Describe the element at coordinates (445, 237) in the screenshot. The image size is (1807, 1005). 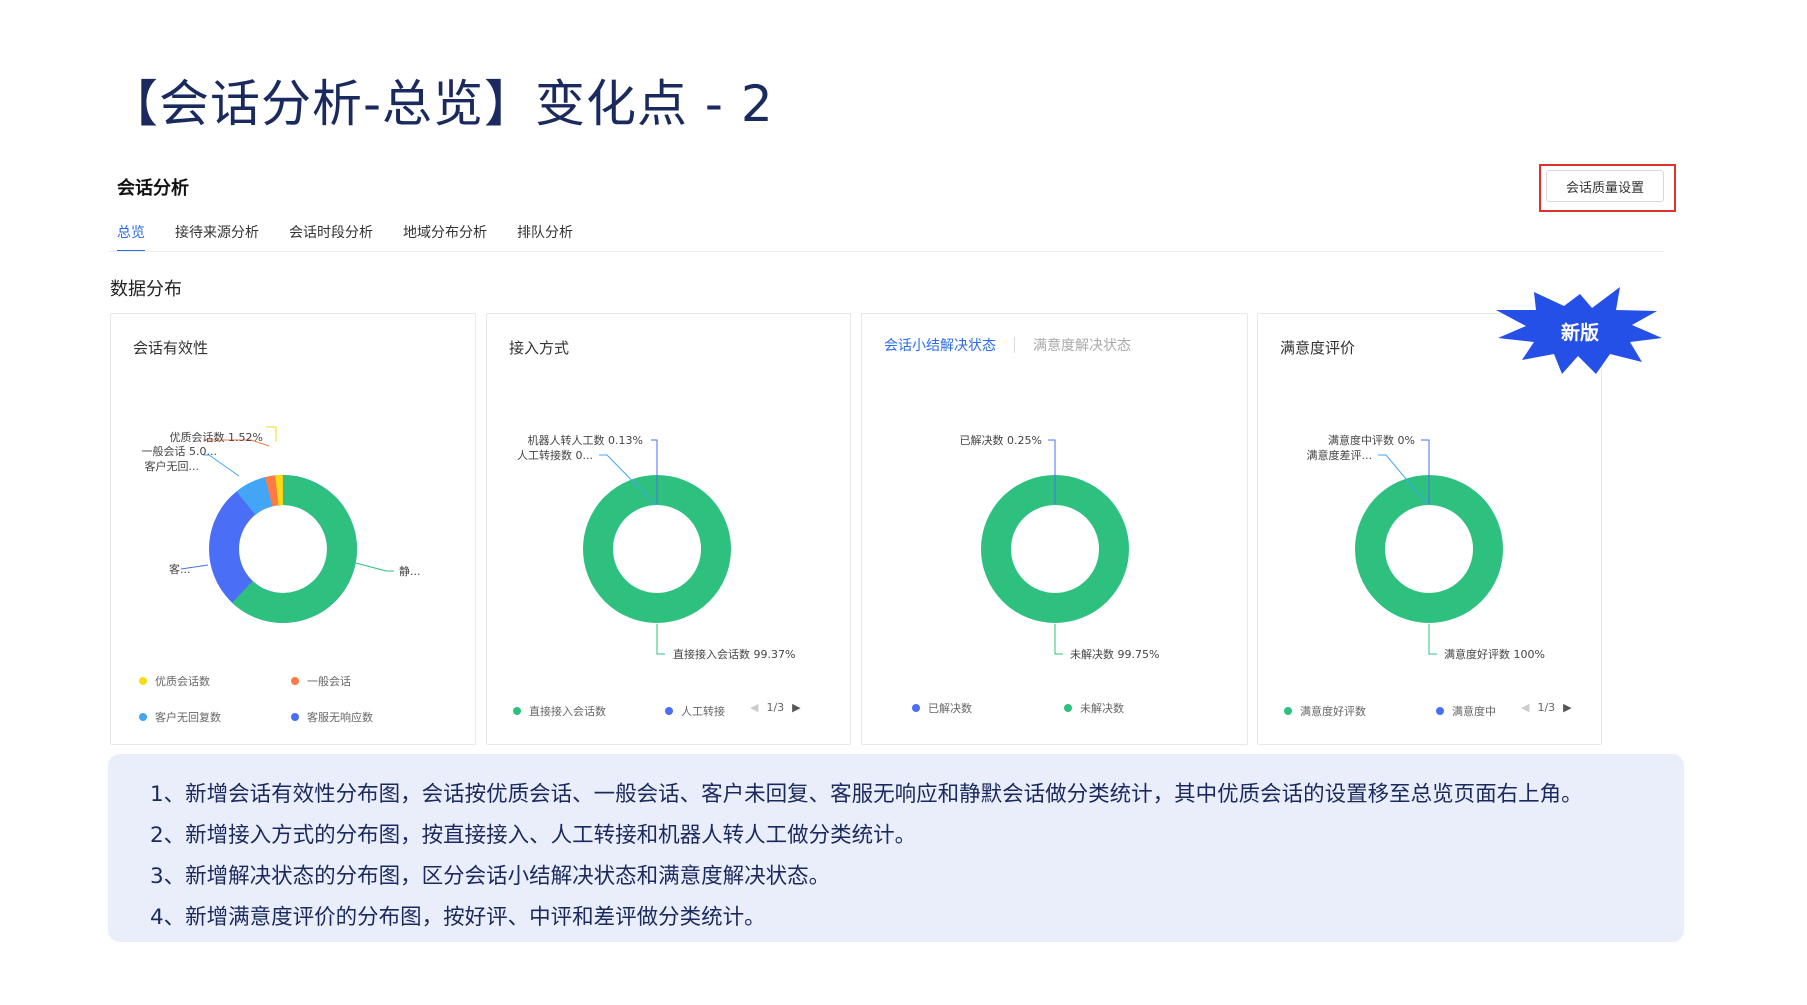
I see `tab-region-analysis: 地域分布分析` at that location.